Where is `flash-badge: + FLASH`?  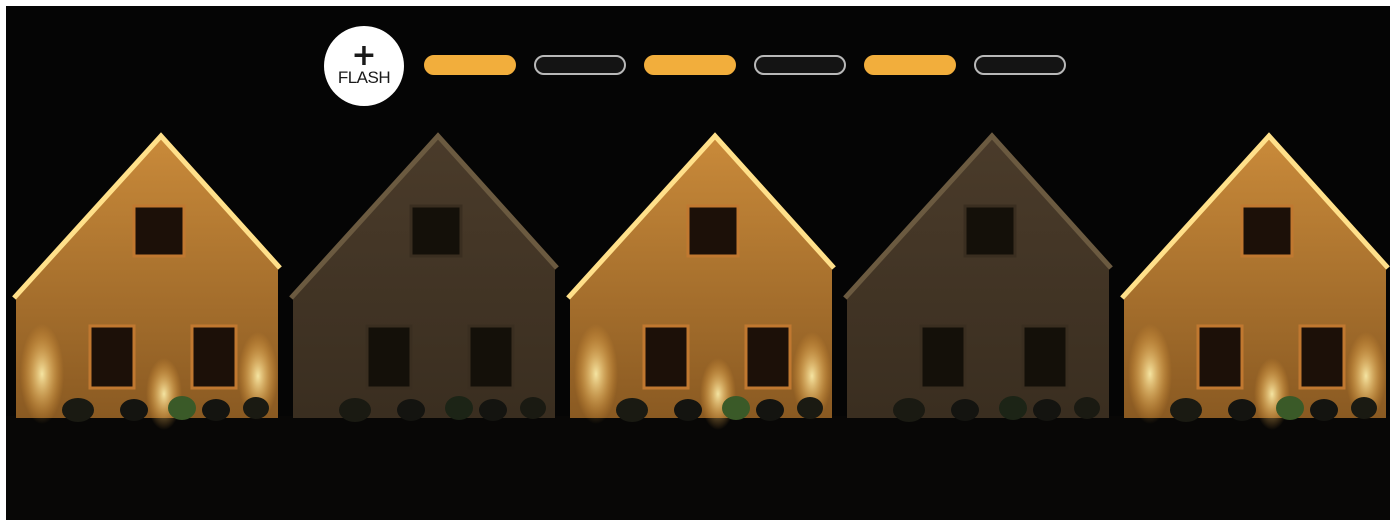
flash-badge: + FLASH is located at coordinates (364, 66).